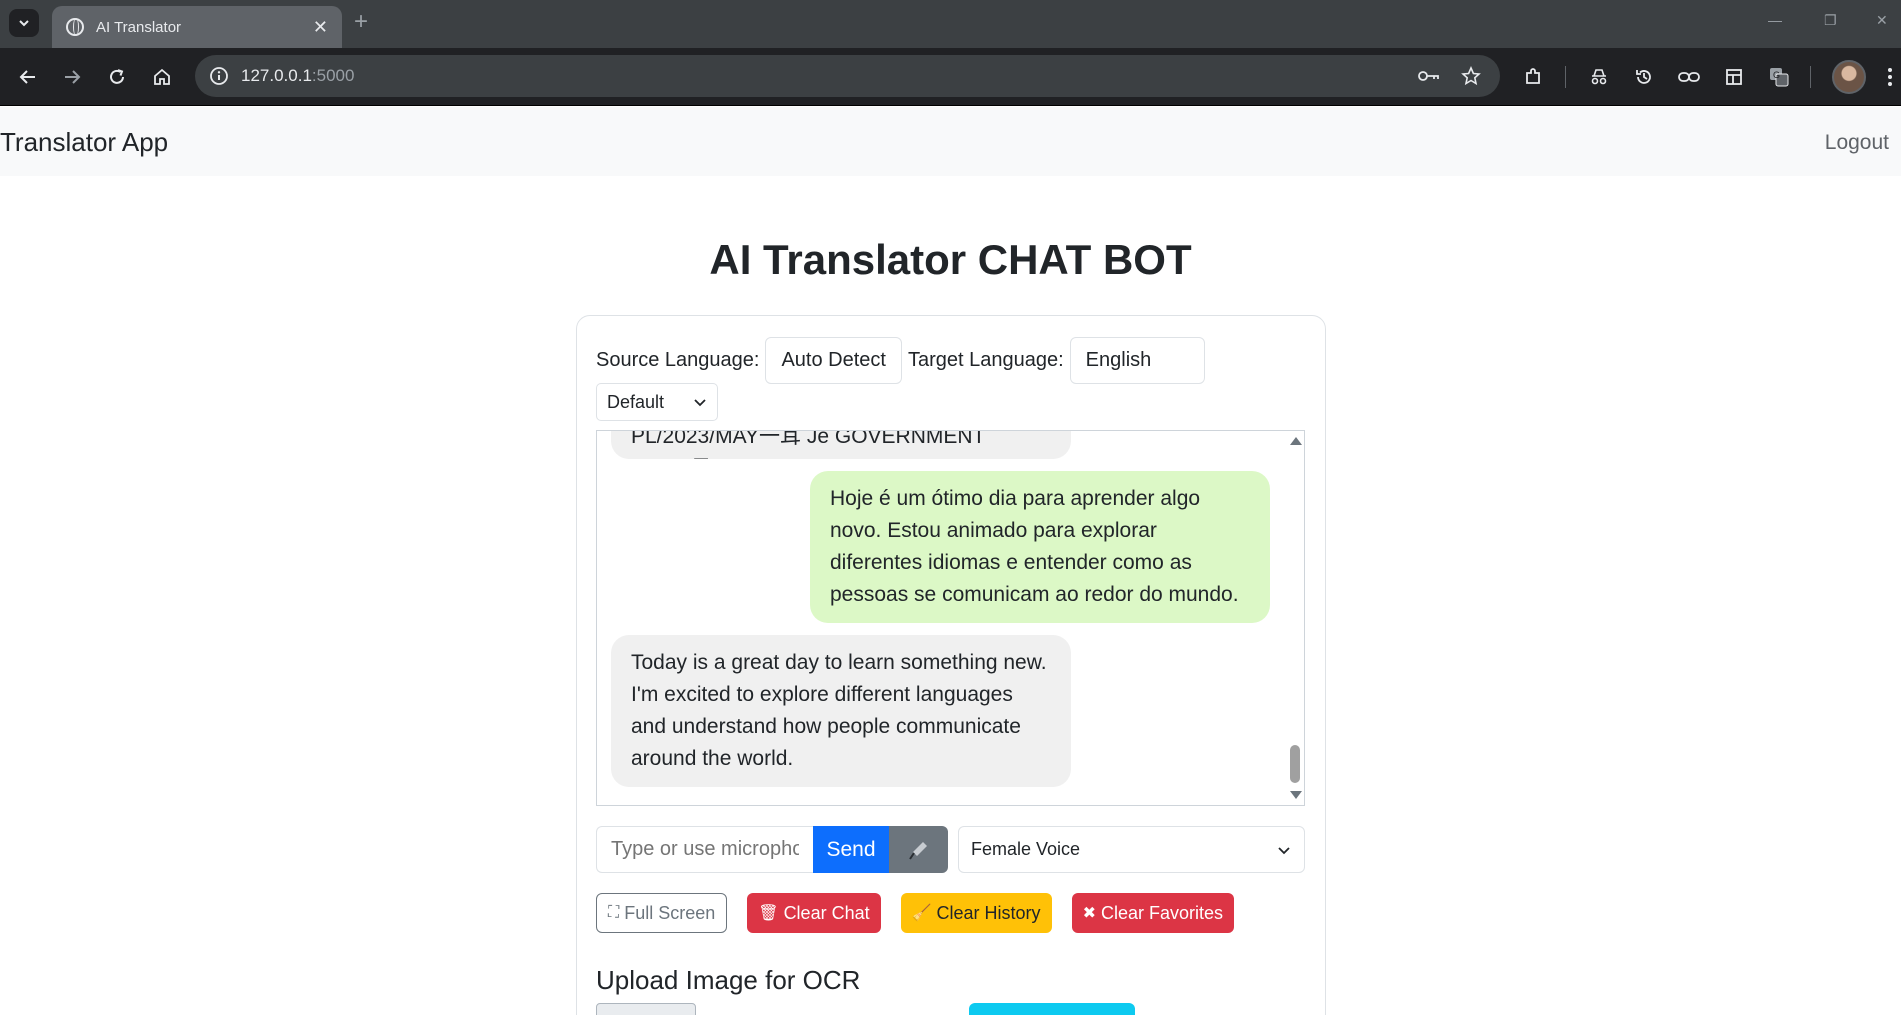 This screenshot has width=1901, height=1015. I want to click on message-input, so click(704, 849).